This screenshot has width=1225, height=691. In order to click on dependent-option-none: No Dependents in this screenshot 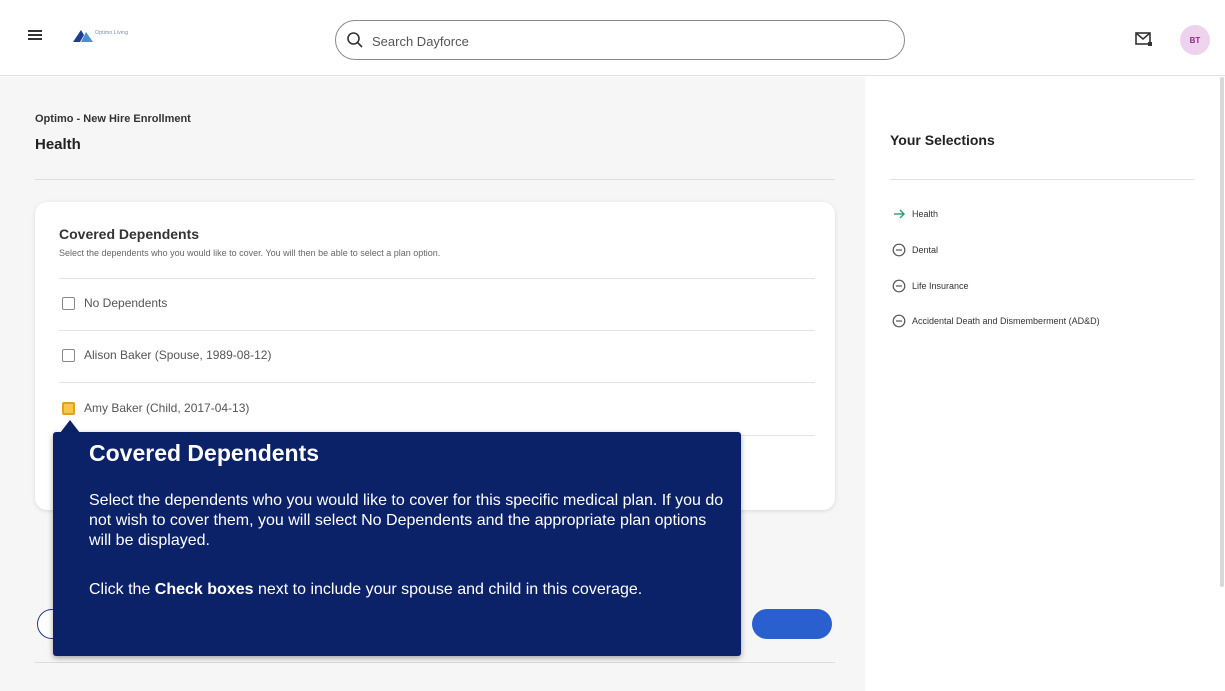, I will do `click(114, 303)`.